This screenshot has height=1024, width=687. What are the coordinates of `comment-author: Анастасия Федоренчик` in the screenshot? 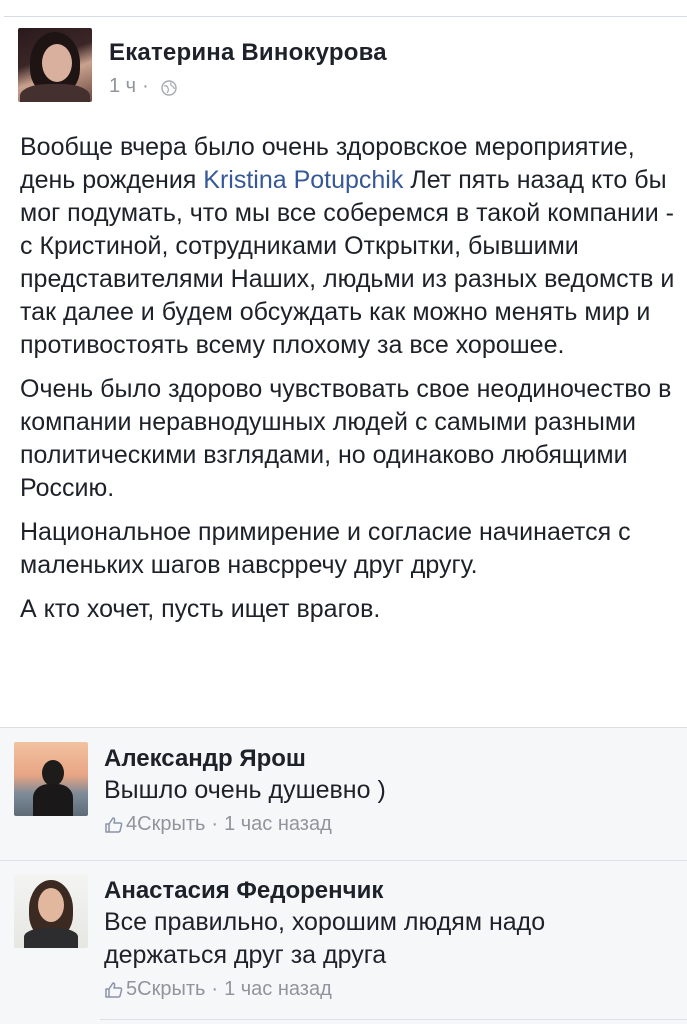 It's located at (384, 891).